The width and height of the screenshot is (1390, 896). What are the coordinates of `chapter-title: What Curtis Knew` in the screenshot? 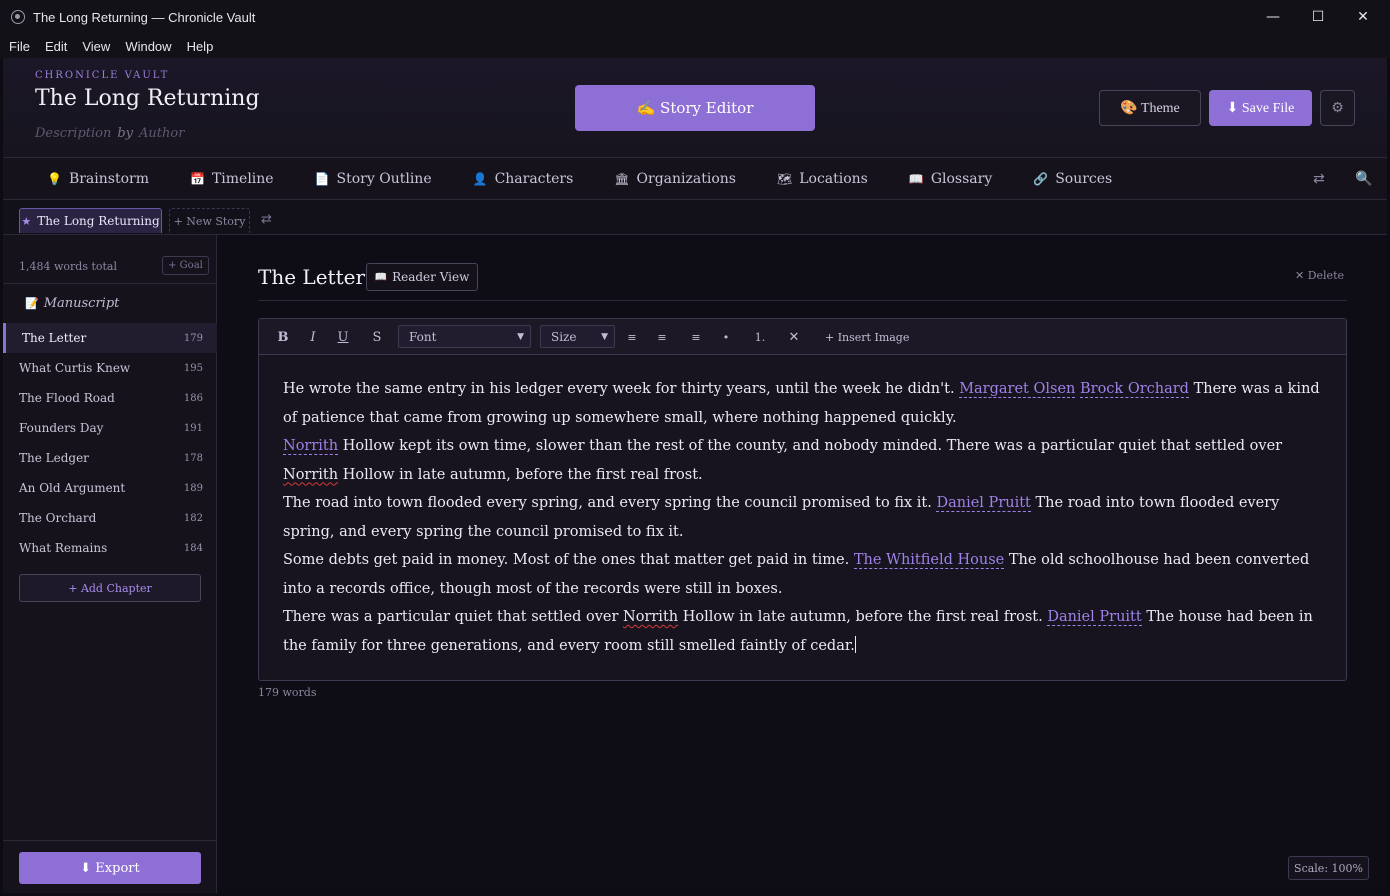 It's located at (75, 368).